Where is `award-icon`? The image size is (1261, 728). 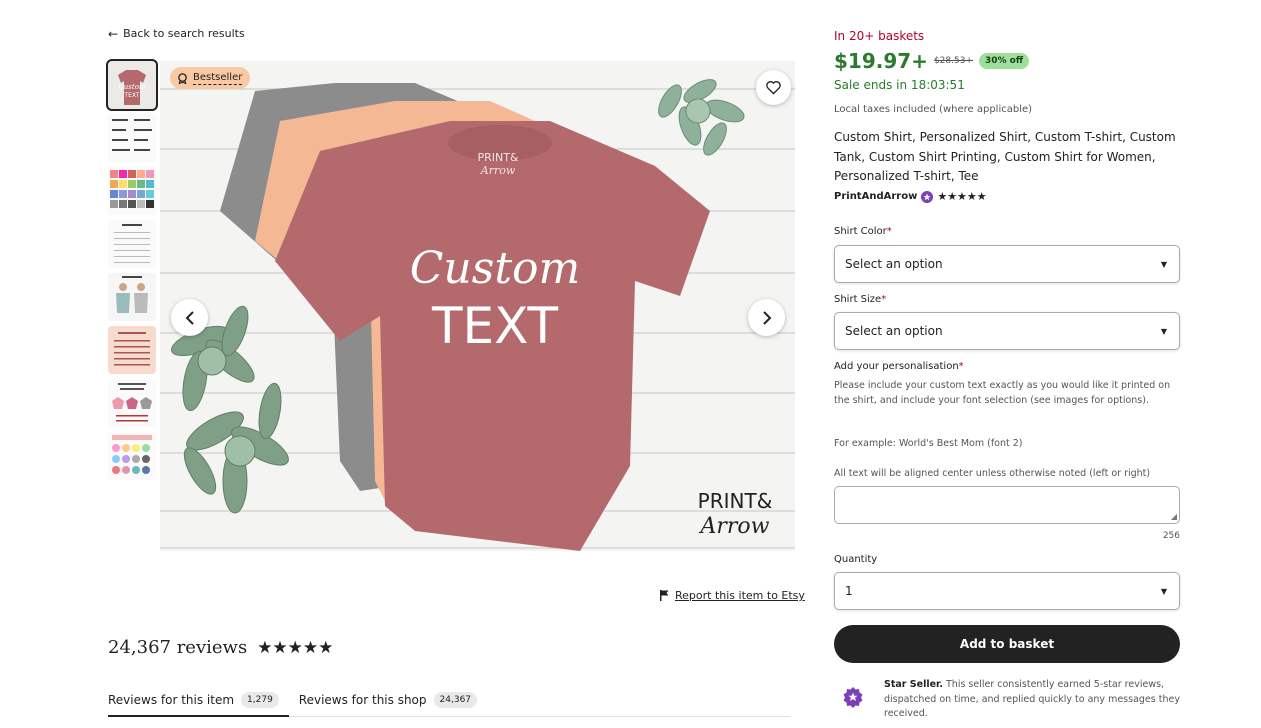 award-icon is located at coordinates (182, 78).